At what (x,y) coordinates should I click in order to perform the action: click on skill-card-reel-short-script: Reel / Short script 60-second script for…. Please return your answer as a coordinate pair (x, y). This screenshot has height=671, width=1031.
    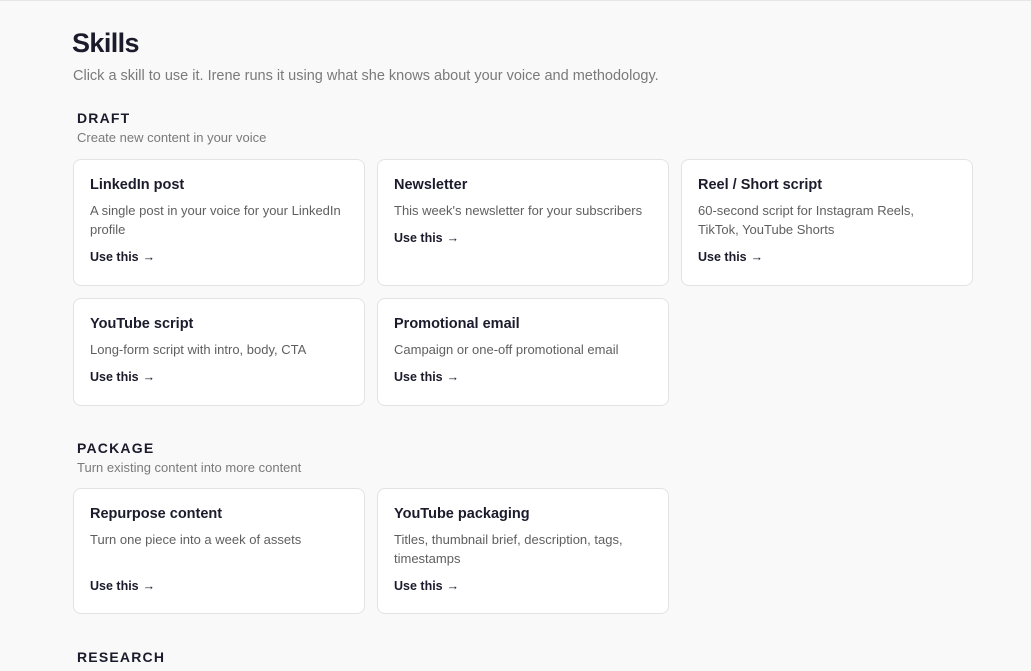
    Looking at the image, I should click on (827, 222).